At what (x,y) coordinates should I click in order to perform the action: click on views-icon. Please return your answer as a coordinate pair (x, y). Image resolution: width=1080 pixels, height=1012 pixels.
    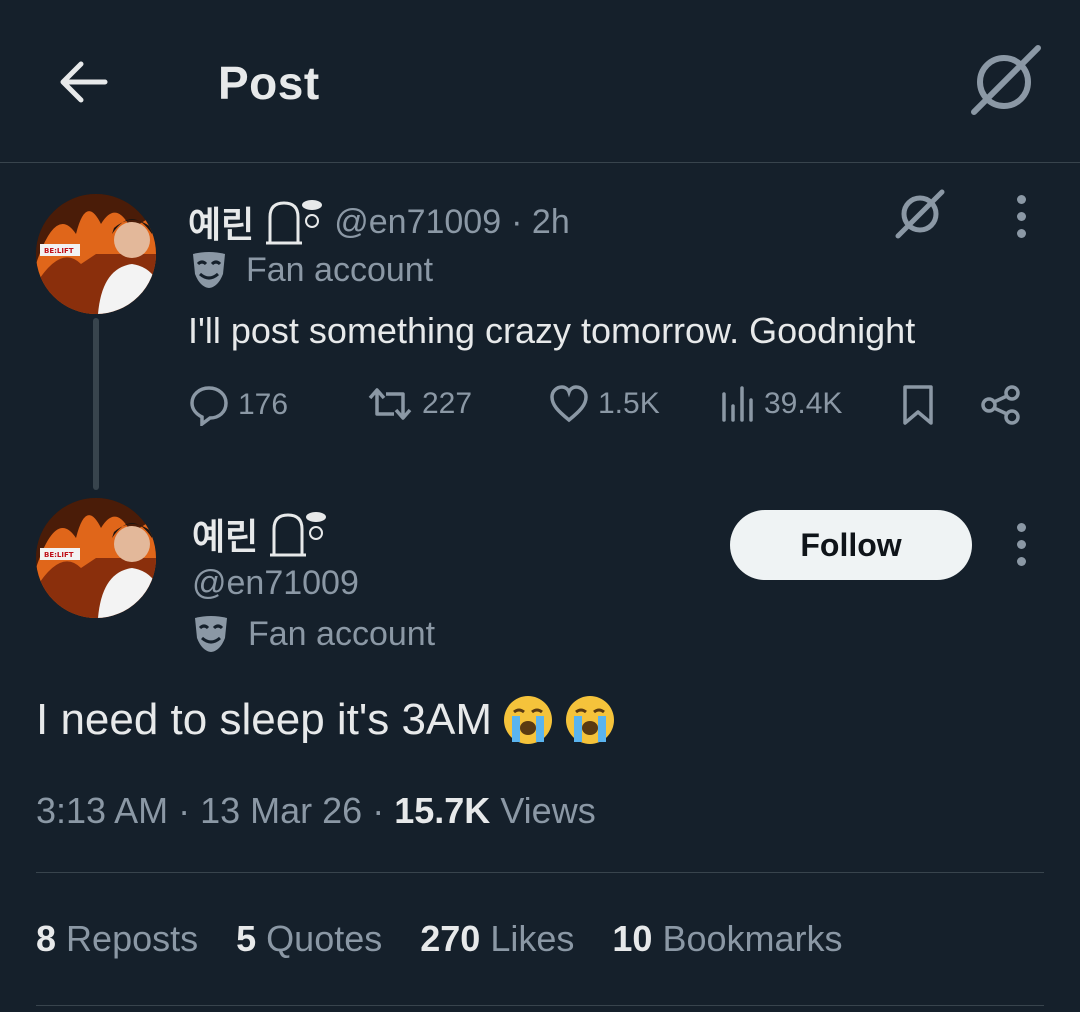
    Looking at the image, I should click on (737, 404).